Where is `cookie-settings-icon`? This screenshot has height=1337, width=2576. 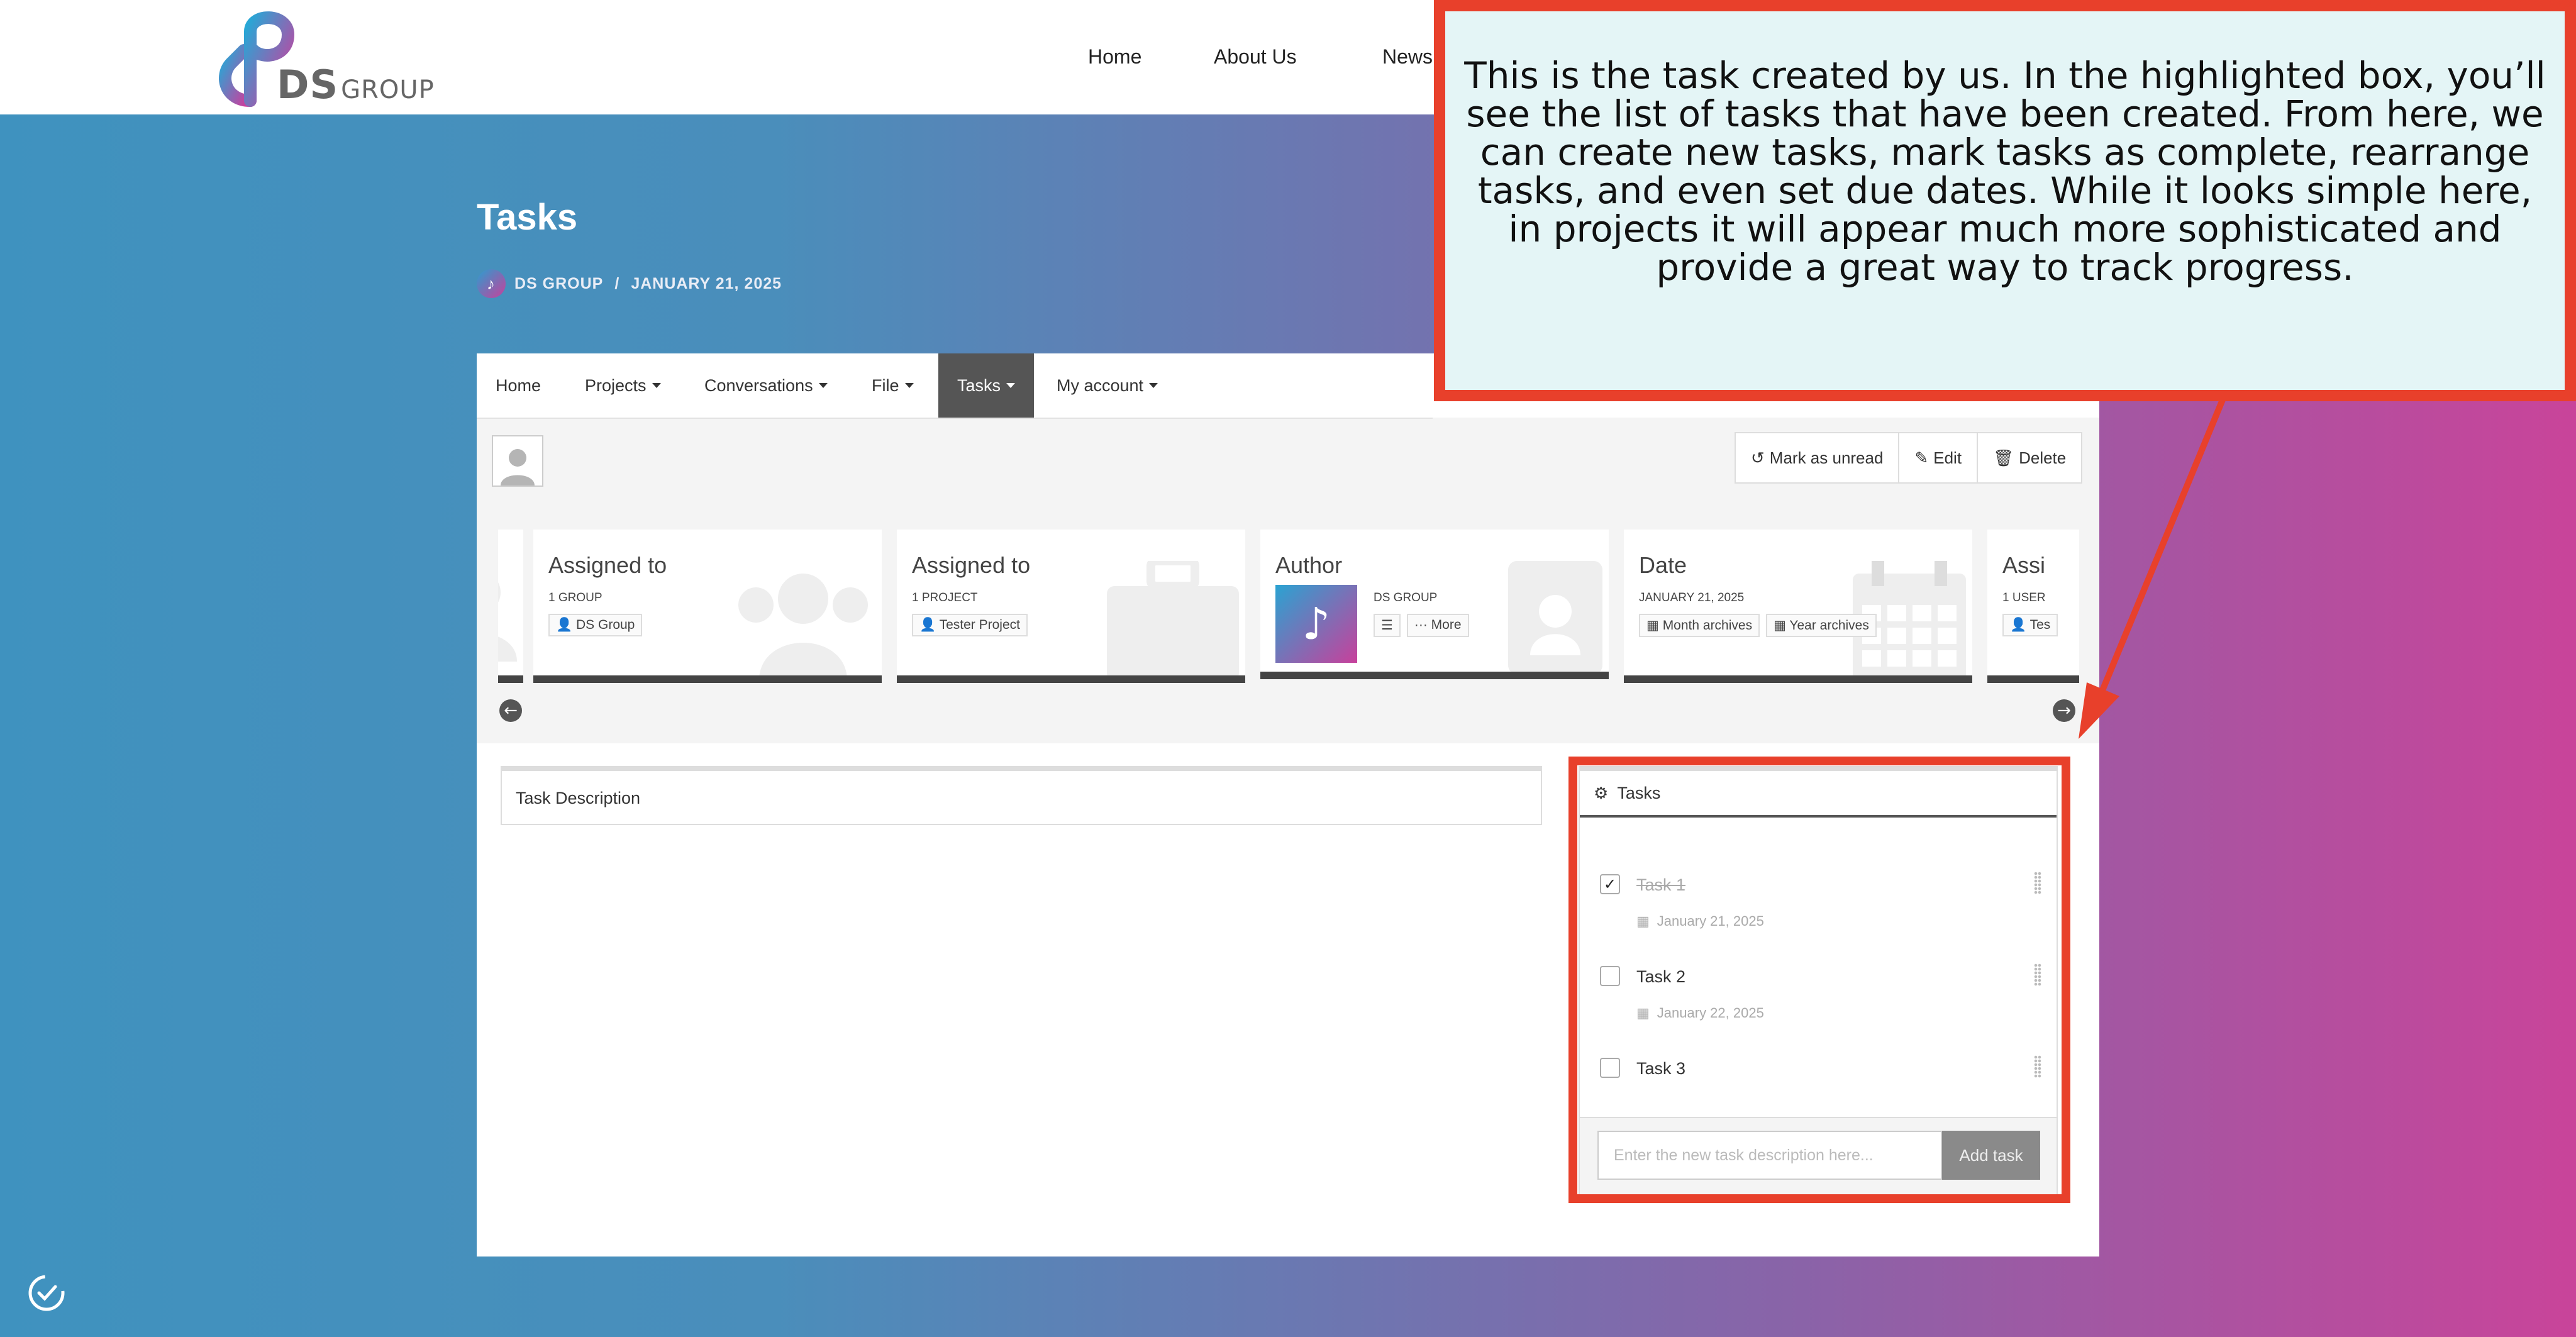
cookie-settings-icon is located at coordinates (46, 1293).